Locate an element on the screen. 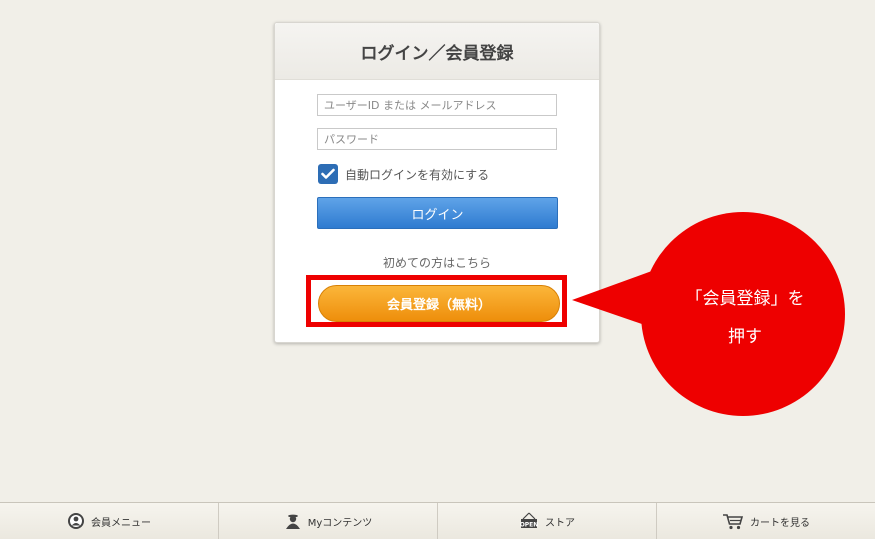  footer-store: OPEN ストア is located at coordinates (547, 521).